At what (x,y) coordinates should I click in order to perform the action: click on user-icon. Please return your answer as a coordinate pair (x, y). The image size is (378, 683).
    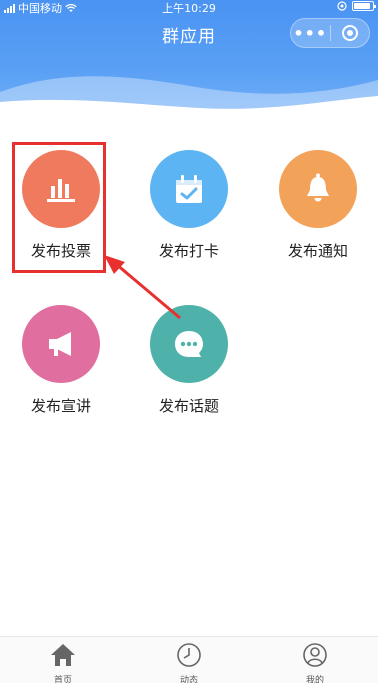
    Looking at the image, I should click on (315, 655).